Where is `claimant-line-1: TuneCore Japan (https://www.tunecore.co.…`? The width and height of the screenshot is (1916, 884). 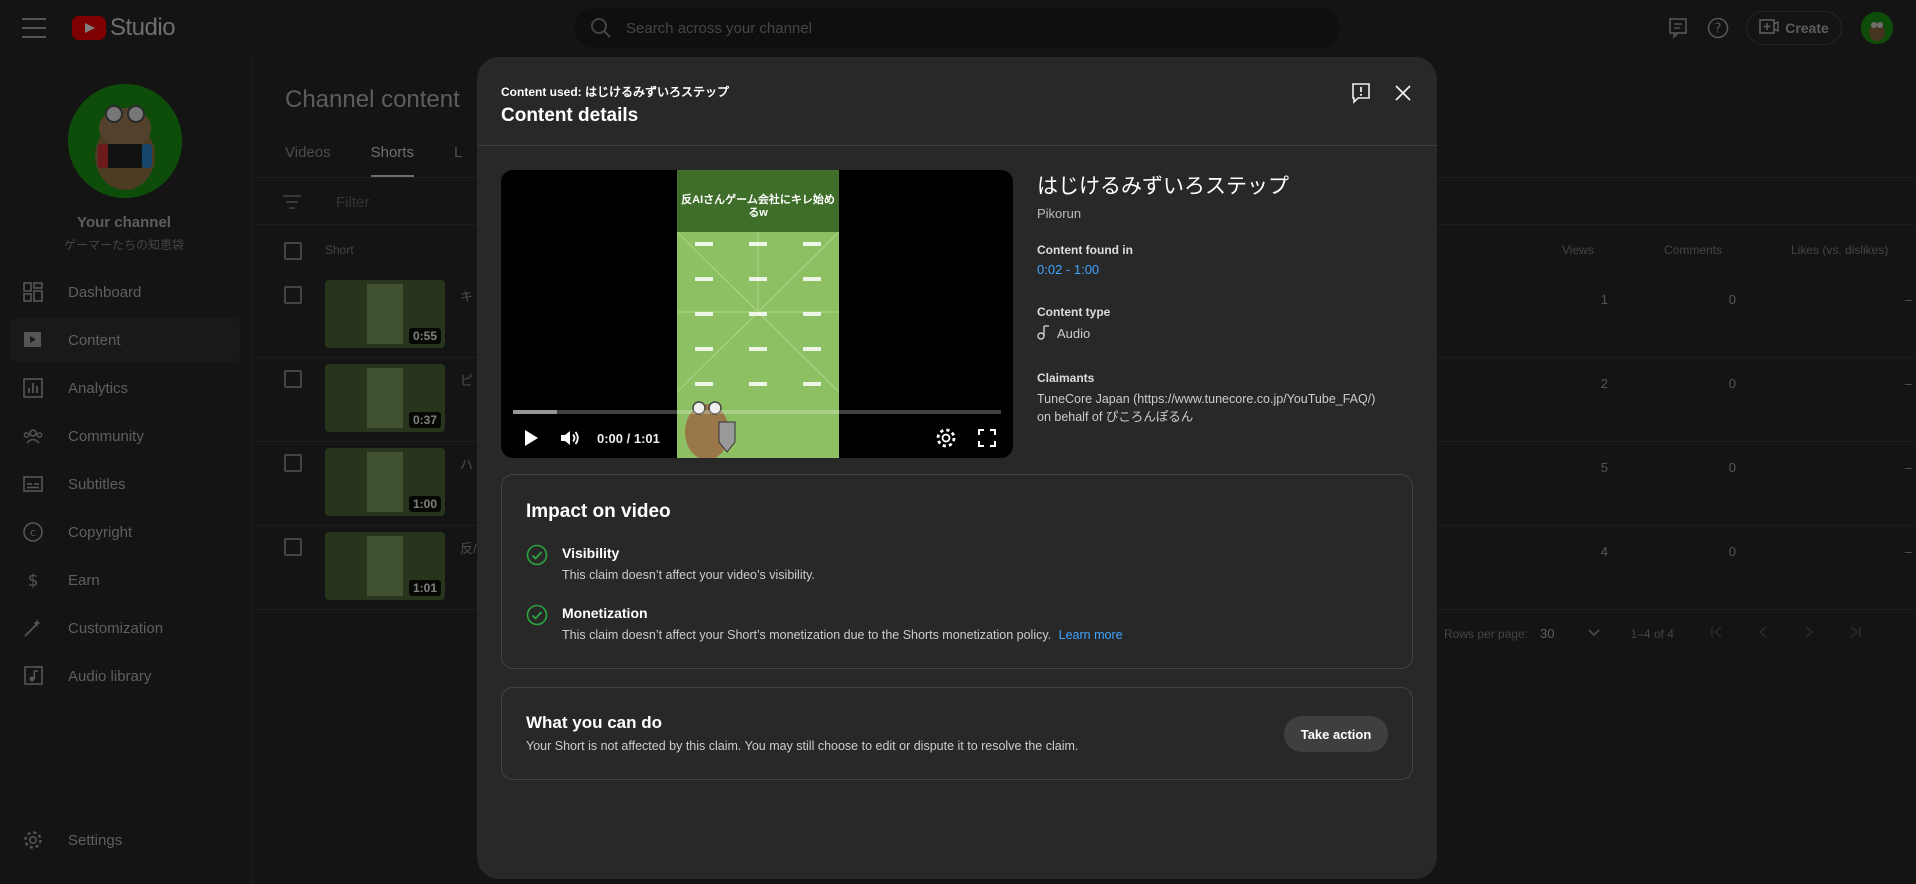 claimant-line-1: TuneCore Japan (https://www.tunecore.co.… is located at coordinates (1206, 399).